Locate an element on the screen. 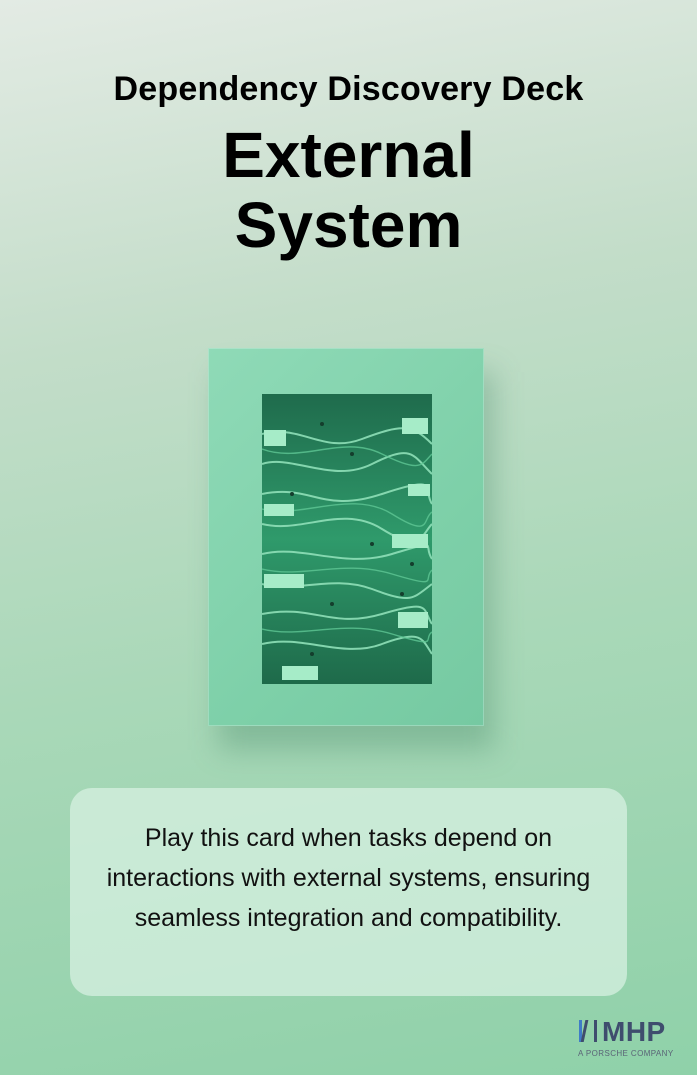 Image resolution: width=697 pixels, height=1075 pixels. mhp-logo-icon is located at coordinates (588, 1031).